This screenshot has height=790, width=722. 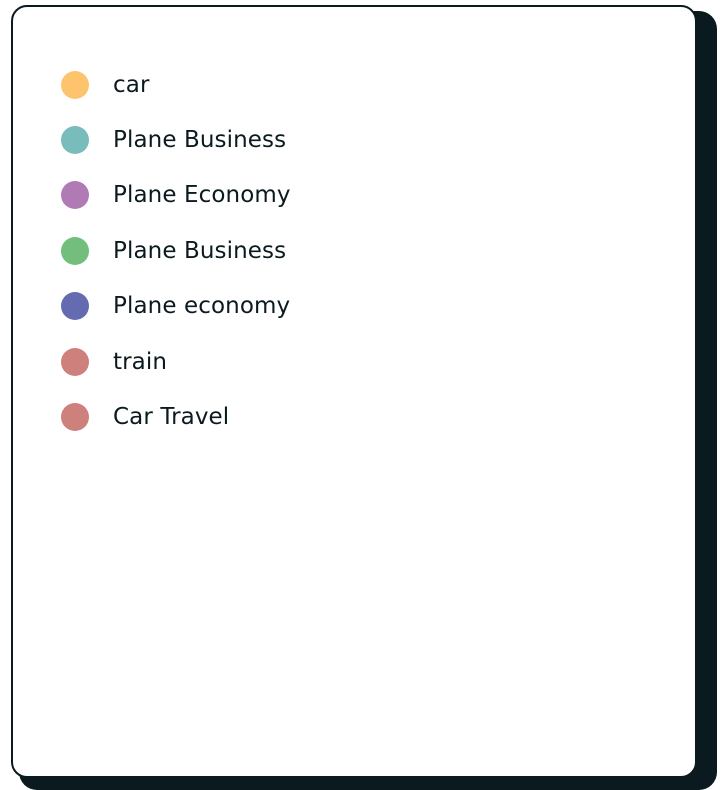 I want to click on legend-item: Plane economy, so click(x=176, y=306).